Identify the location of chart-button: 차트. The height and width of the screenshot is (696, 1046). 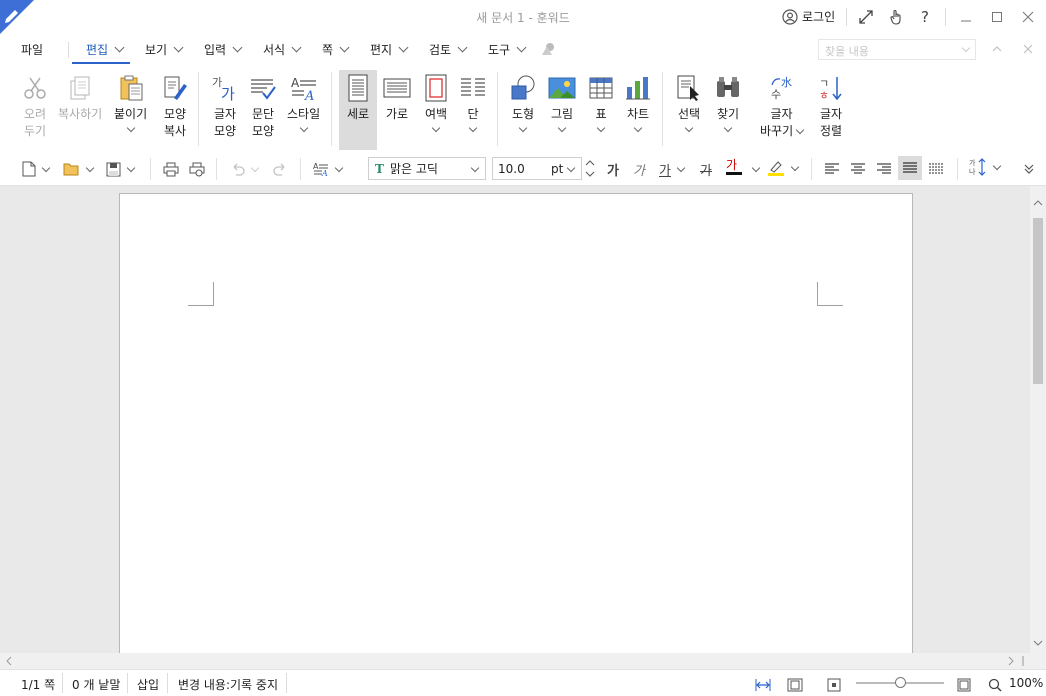
(638, 102).